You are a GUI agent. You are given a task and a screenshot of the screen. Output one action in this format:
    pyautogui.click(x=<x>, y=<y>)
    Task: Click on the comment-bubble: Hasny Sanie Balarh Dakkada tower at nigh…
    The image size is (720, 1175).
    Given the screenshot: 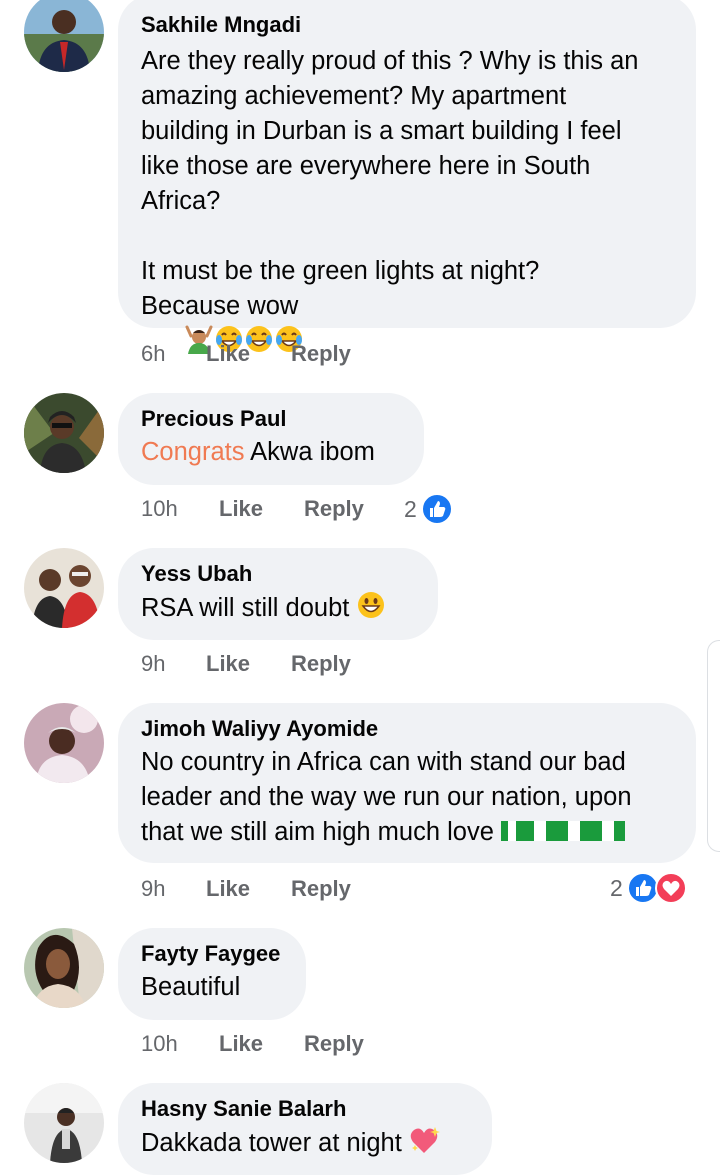 What is the action you would take?
    pyautogui.click(x=305, y=1129)
    